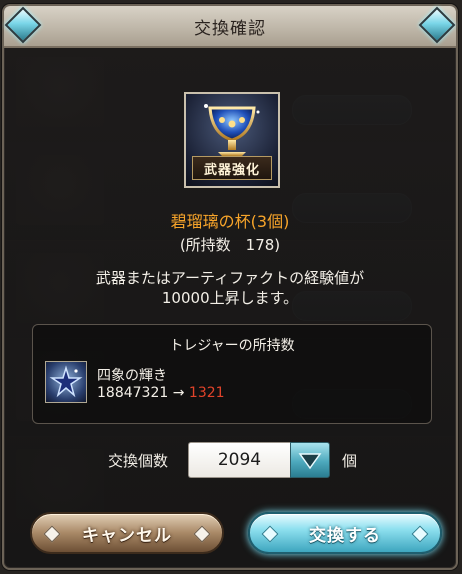 This screenshot has height=574, width=462. What do you see at coordinates (138, 461) in the screenshot?
I see `quantity-label: 交換個数` at bounding box center [138, 461].